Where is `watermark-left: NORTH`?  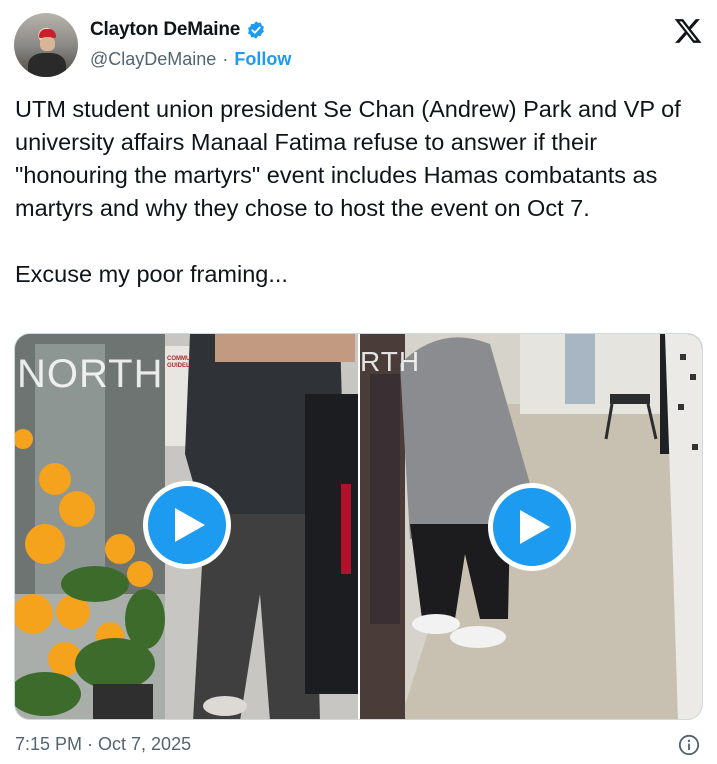
watermark-left: NORTH is located at coordinates (90, 374).